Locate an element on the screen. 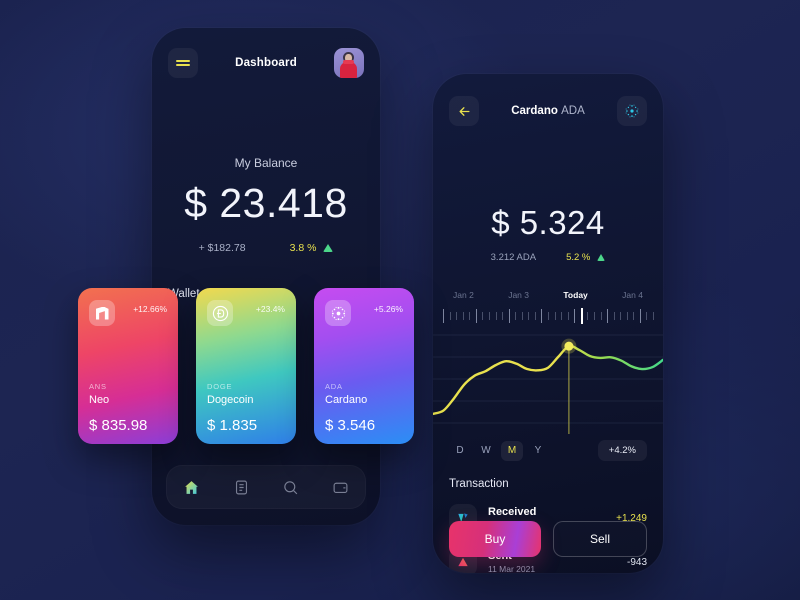  coin-change-pct: 5.2 % is located at coordinates (578, 257).